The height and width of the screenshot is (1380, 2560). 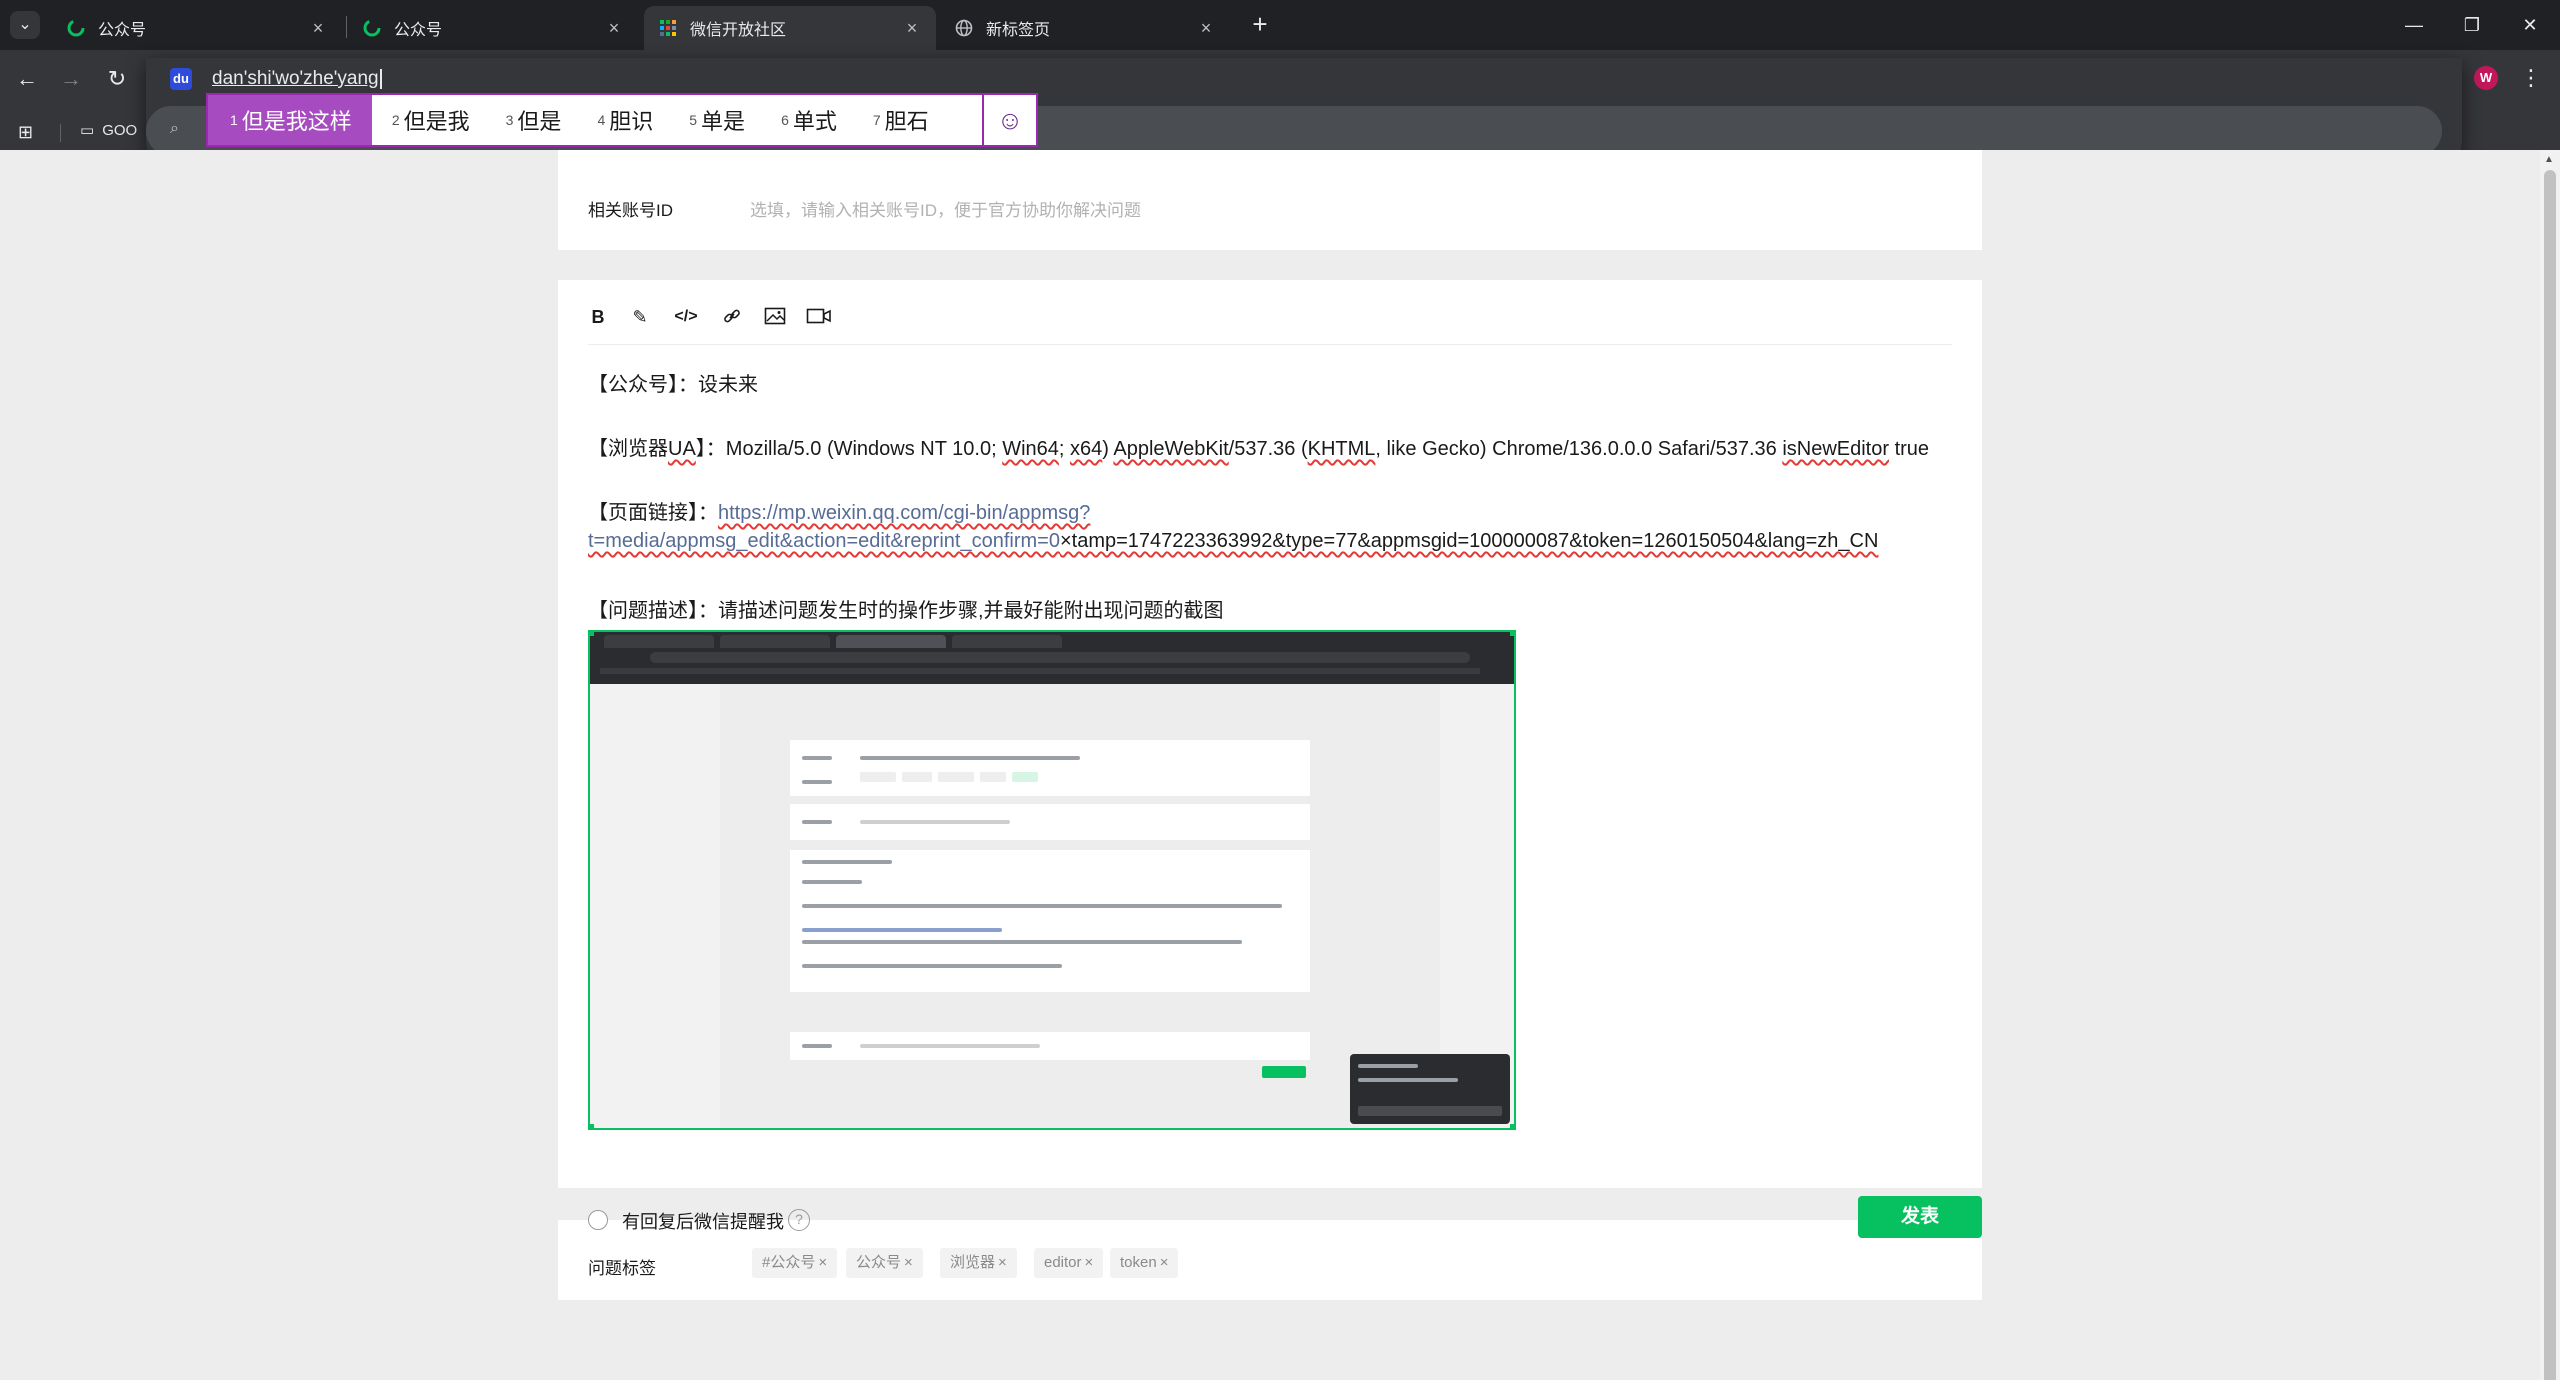 I want to click on ime-candidate-6: 6 单式, so click(x=807, y=120).